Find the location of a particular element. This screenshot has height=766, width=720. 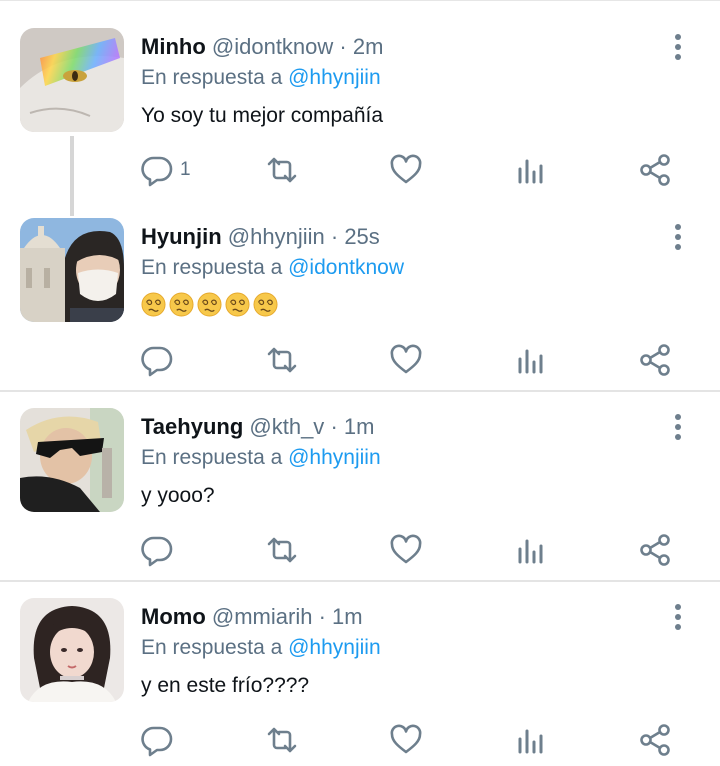

reply-context: En respuesta a @idontknow is located at coordinates (272, 268).